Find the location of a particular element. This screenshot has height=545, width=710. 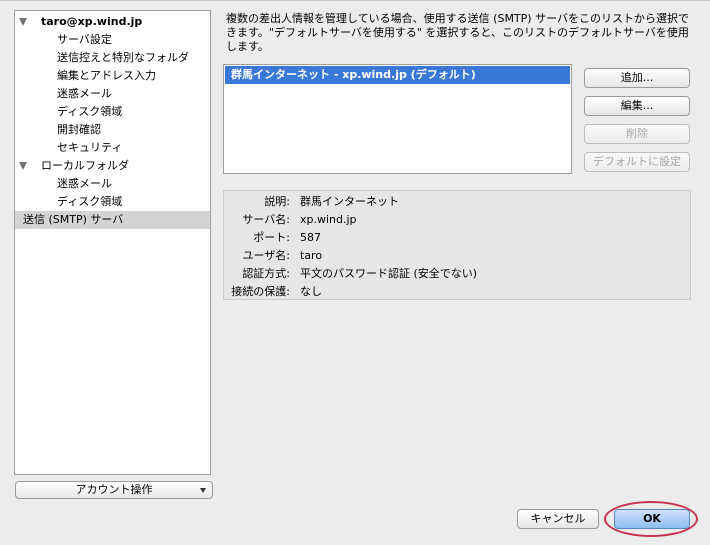

tree-item-local-junk: 迷惑メール is located at coordinates (112, 184).